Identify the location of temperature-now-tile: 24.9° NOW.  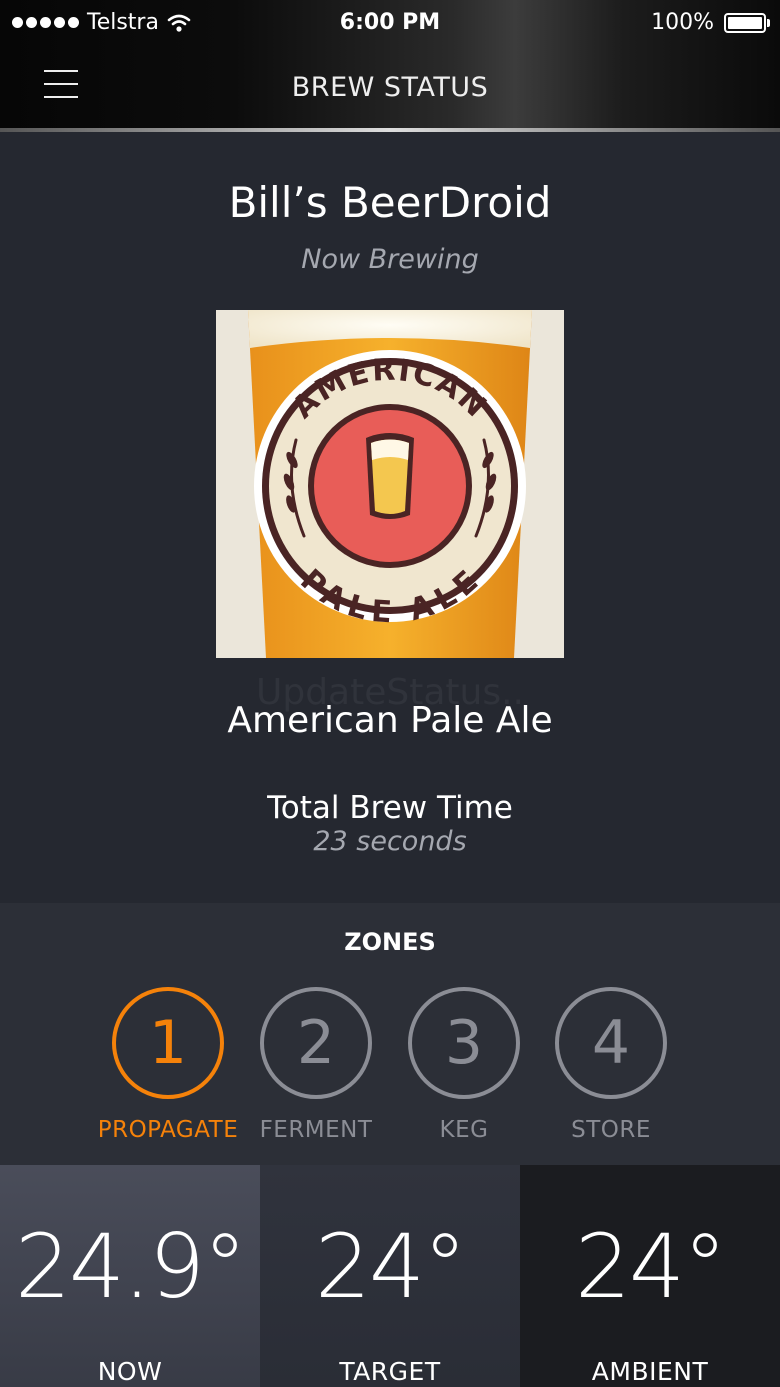
(130, 1276).